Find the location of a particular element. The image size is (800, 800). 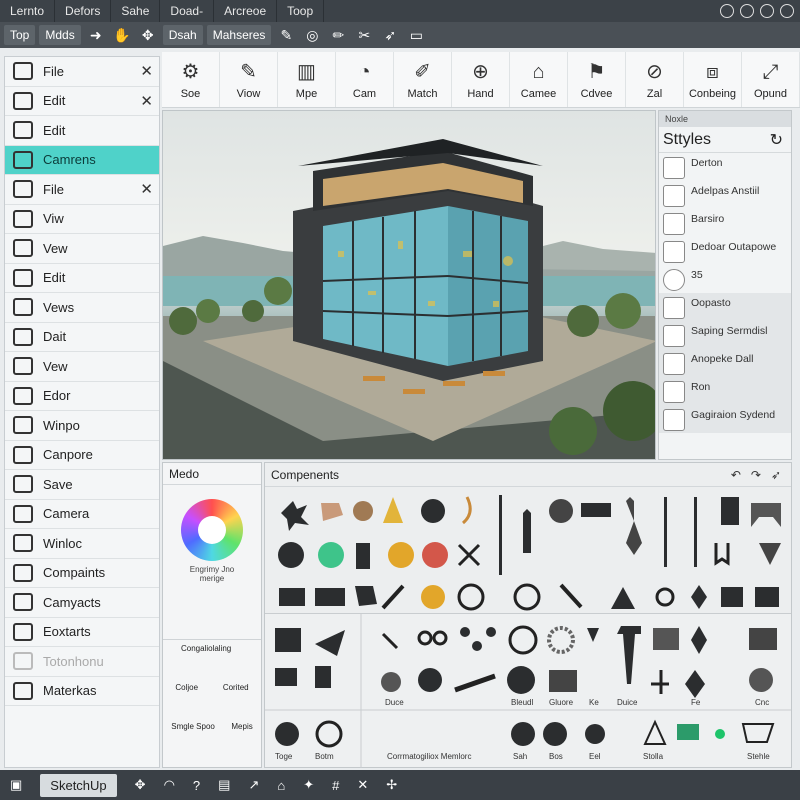

minimize-icon is located at coordinates (727, 11).